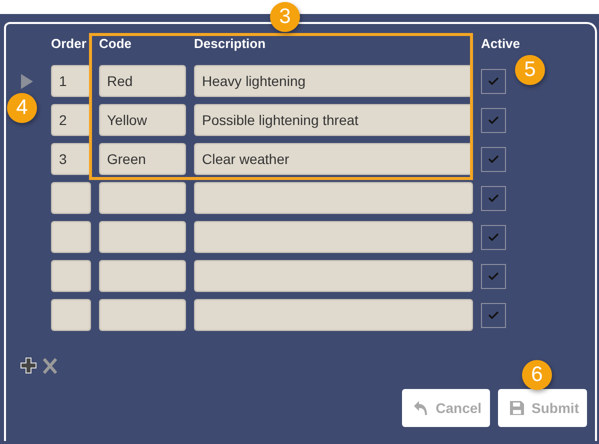 The height and width of the screenshot is (444, 599). Describe the element at coordinates (142, 120) in the screenshot. I see `code-field: Yellow` at that location.